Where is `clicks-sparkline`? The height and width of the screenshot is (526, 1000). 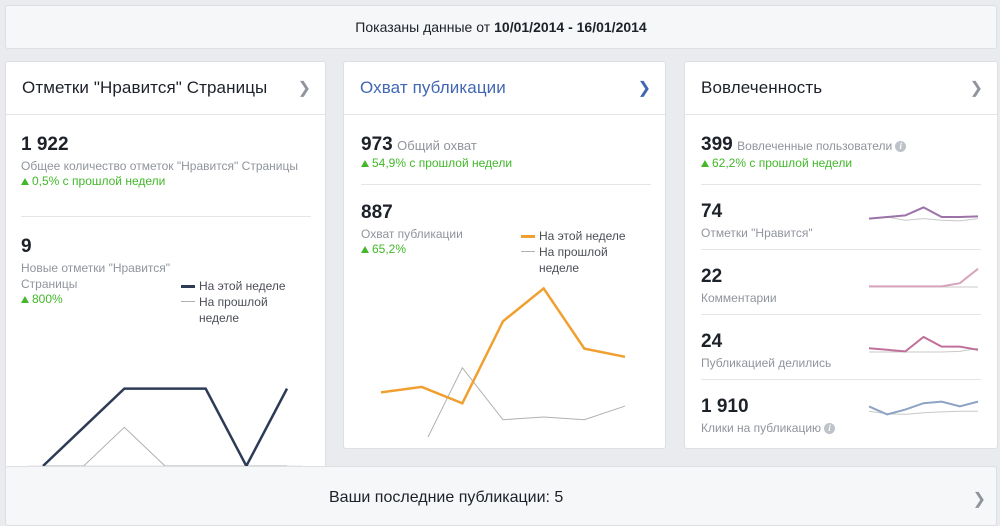 clicks-sparkline is located at coordinates (923, 408).